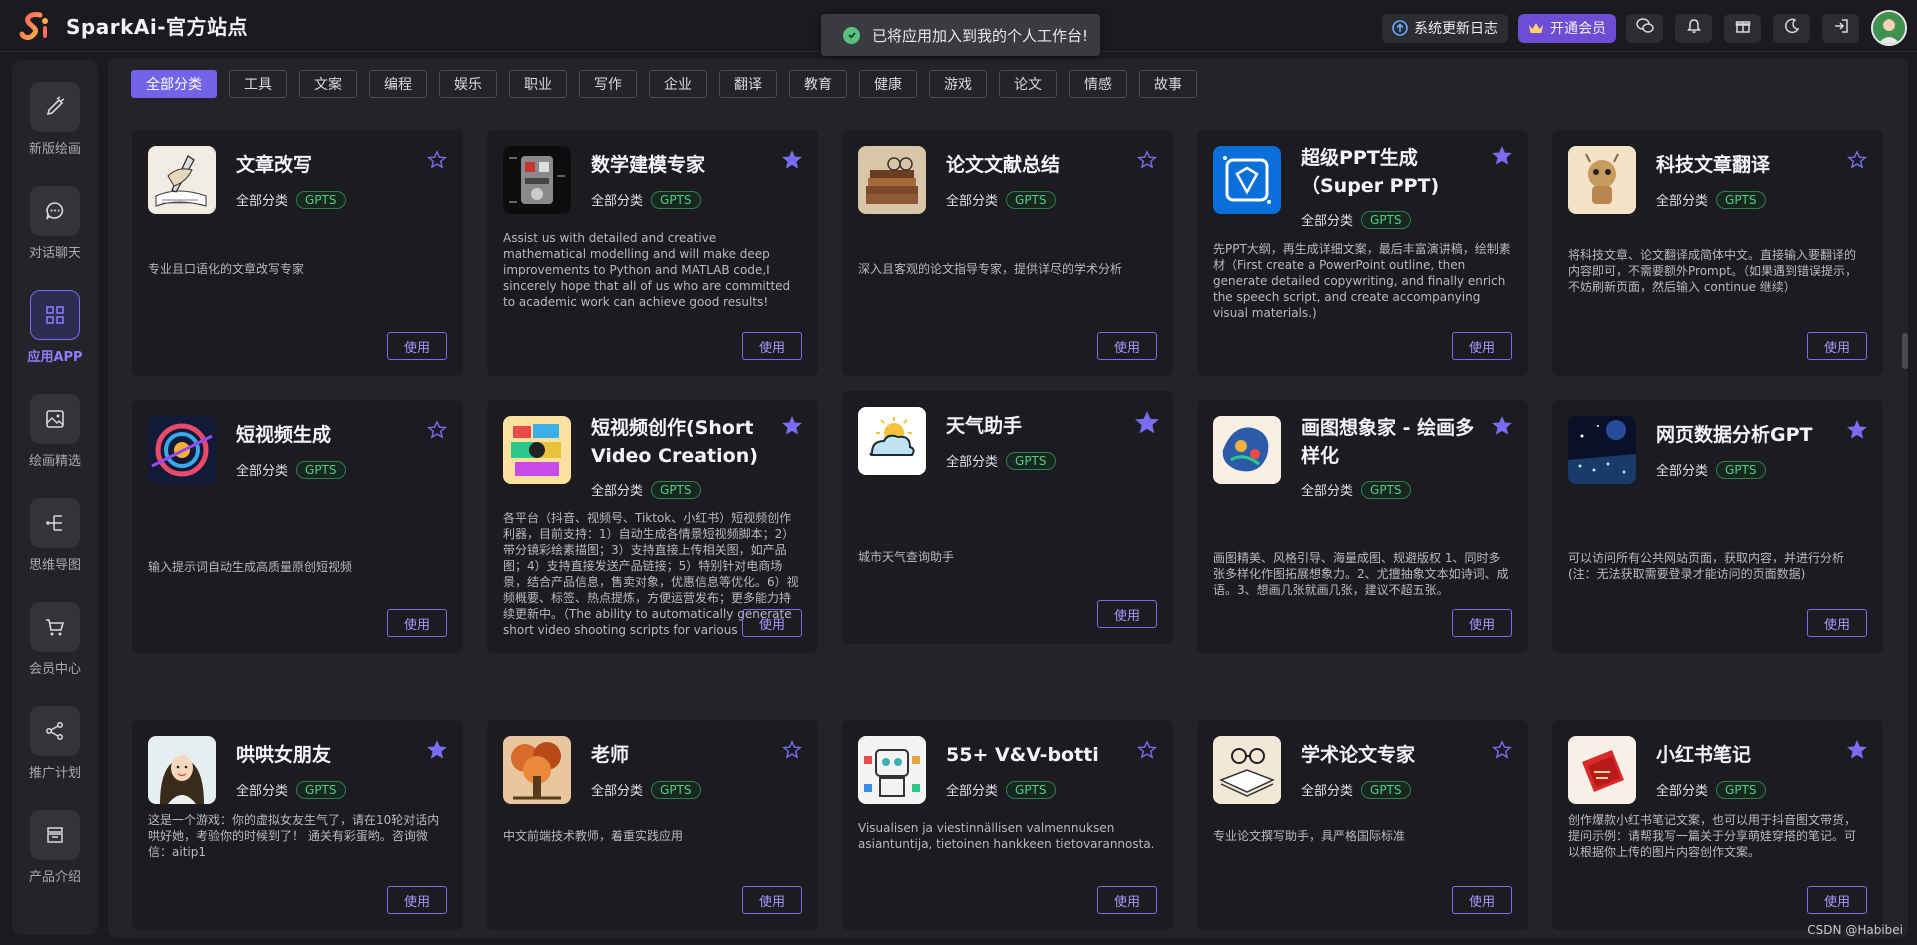 The width and height of the screenshot is (1917, 945). I want to click on tab-tools: 工具, so click(258, 84).